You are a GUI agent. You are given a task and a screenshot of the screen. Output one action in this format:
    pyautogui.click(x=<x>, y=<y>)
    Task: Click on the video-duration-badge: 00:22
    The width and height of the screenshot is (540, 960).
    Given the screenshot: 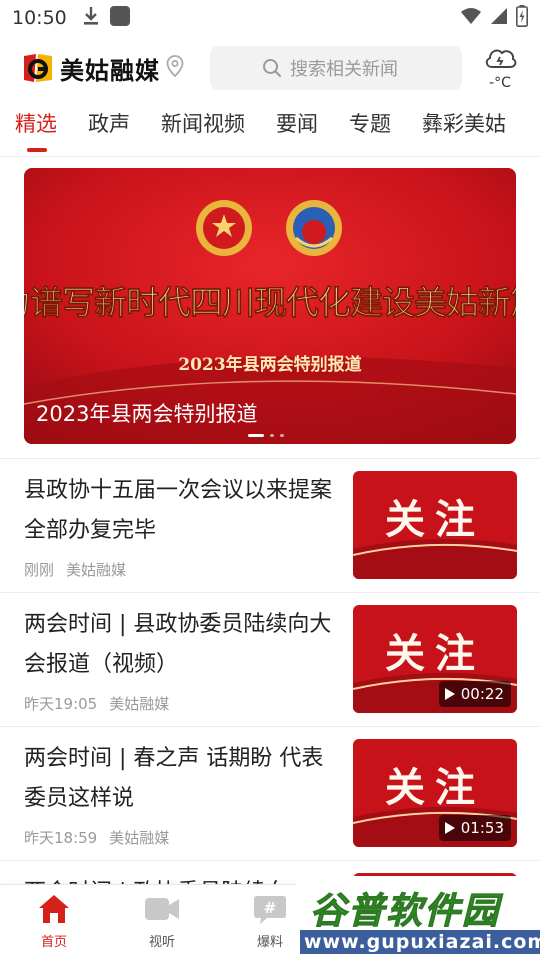 What is the action you would take?
    pyautogui.click(x=474, y=694)
    